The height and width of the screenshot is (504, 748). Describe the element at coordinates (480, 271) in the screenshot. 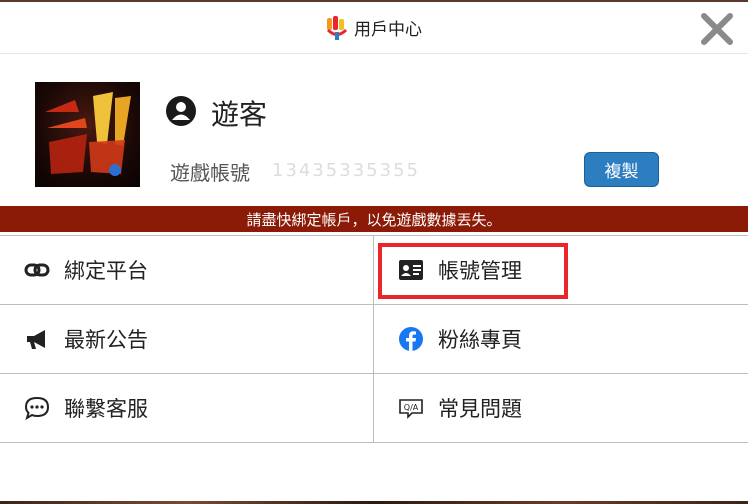

I see `menu-item-label: 帳號管理` at that location.